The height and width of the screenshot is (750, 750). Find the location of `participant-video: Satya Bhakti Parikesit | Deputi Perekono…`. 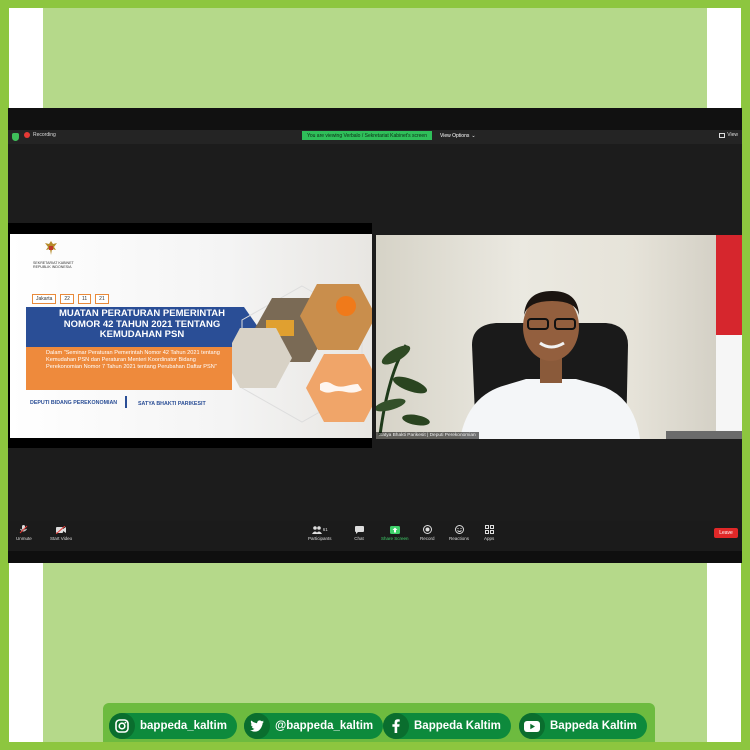

participant-video: Satya Bhakti Parikesit | Deputi Perekono… is located at coordinates (559, 337).